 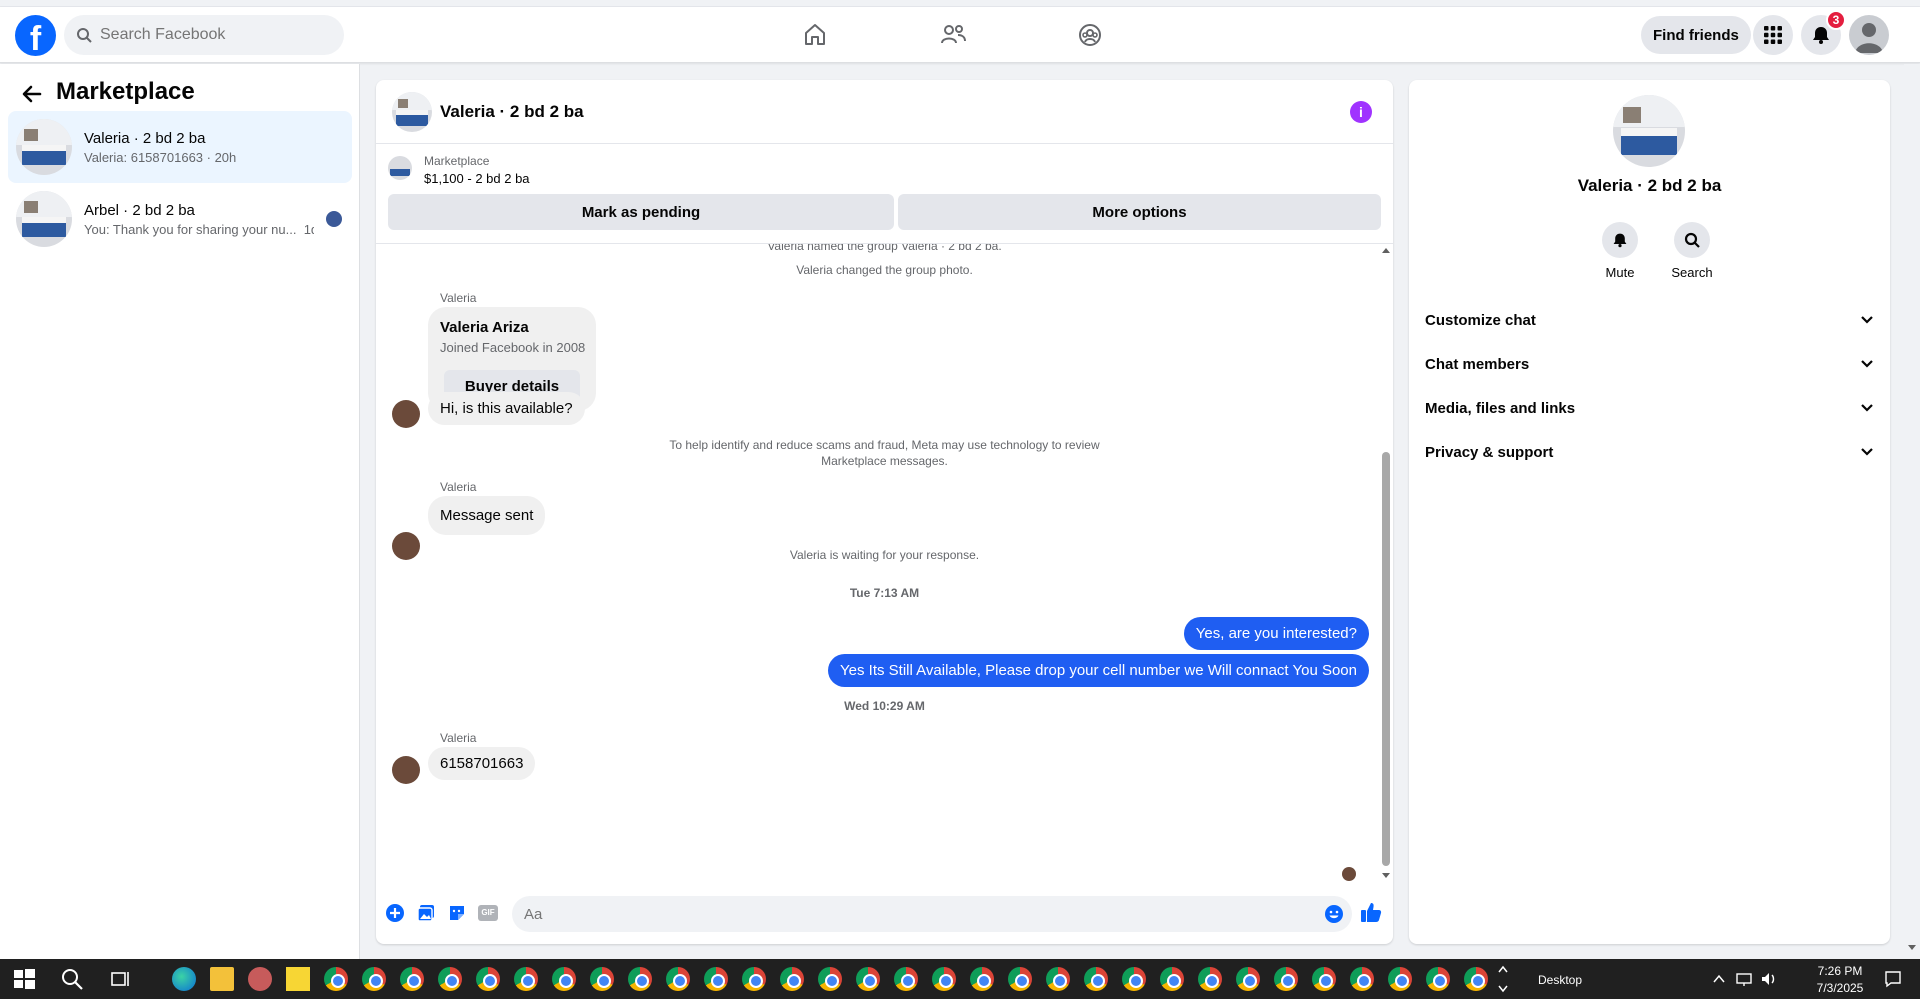 I want to click on search-action: Search, so click(x=1692, y=251).